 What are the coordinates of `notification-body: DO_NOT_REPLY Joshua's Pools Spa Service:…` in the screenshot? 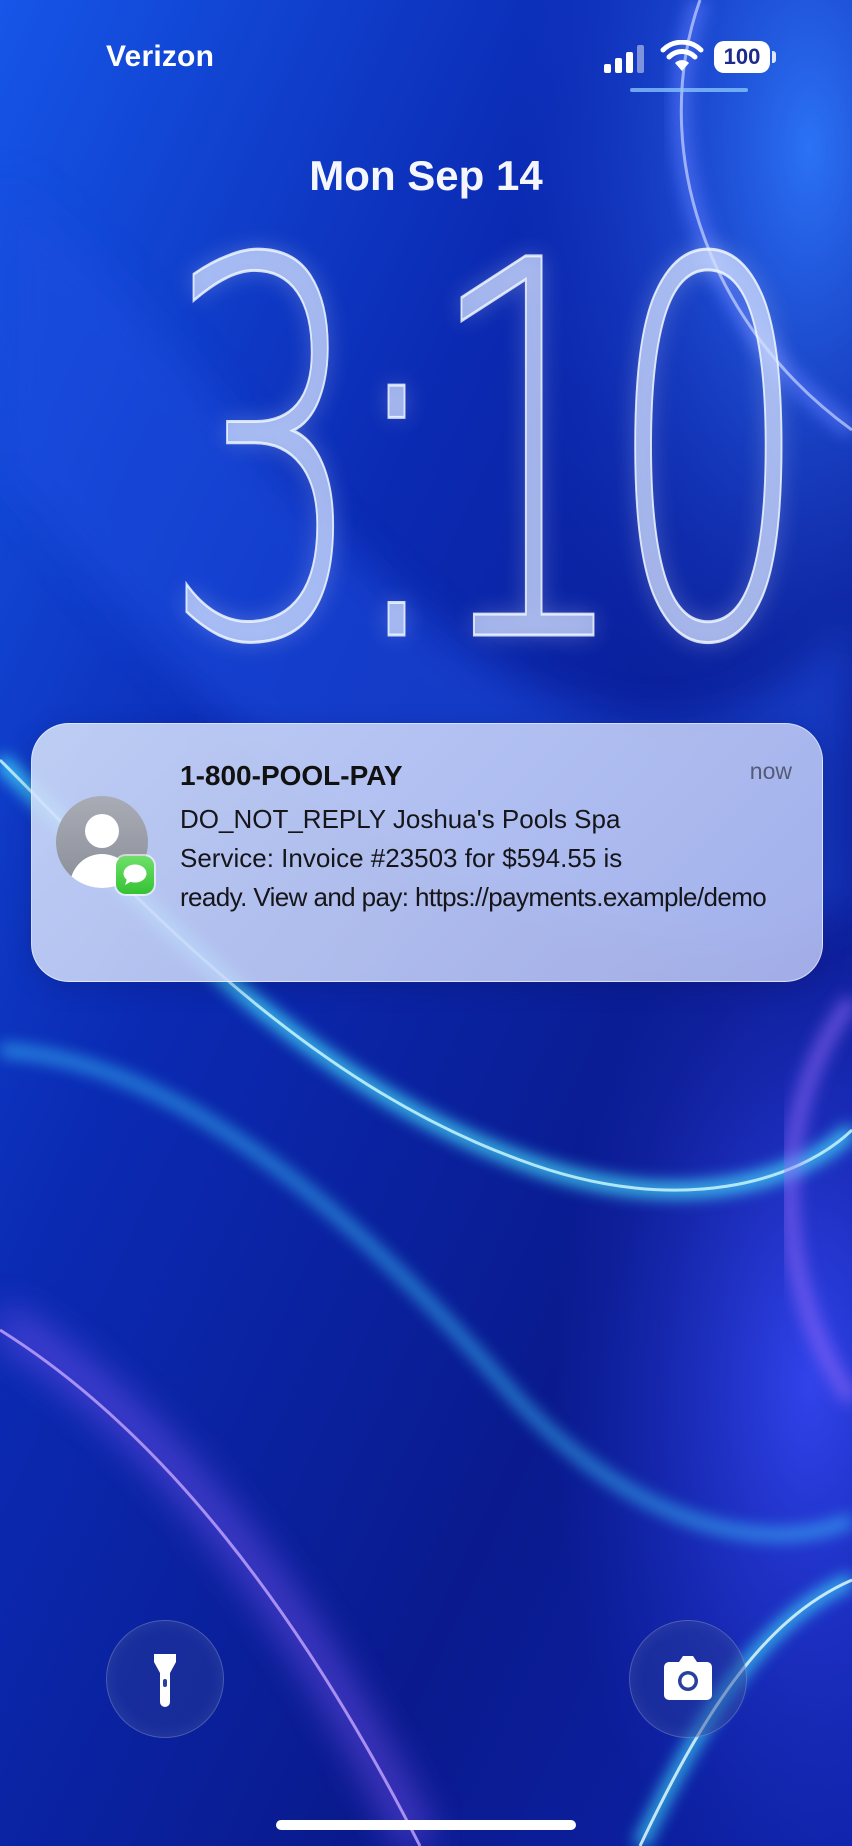 It's located at (492, 858).